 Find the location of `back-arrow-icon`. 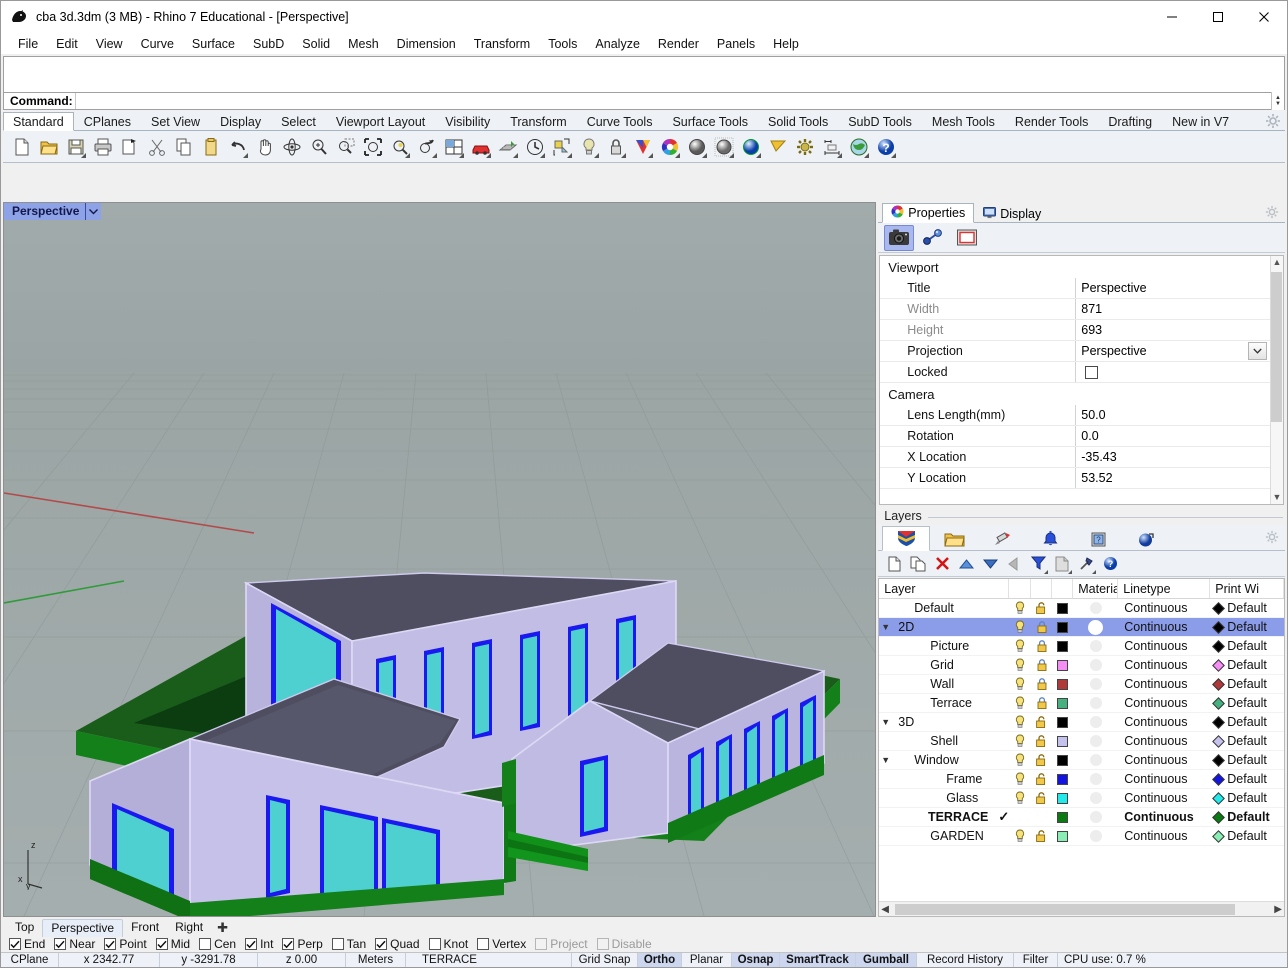

back-arrow-icon is located at coordinates (1014, 564).